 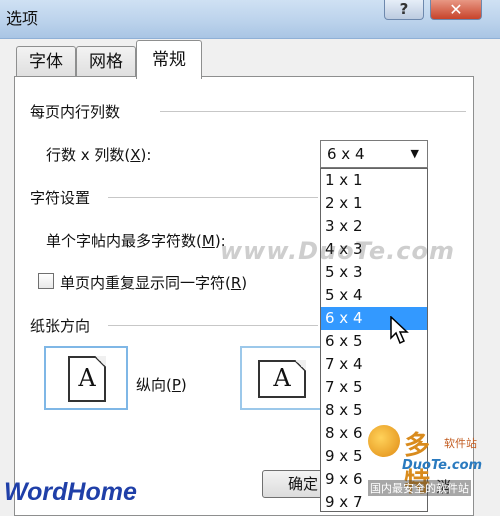 What do you see at coordinates (213, 197) in the screenshot?
I see `char-settings-separator` at bounding box center [213, 197].